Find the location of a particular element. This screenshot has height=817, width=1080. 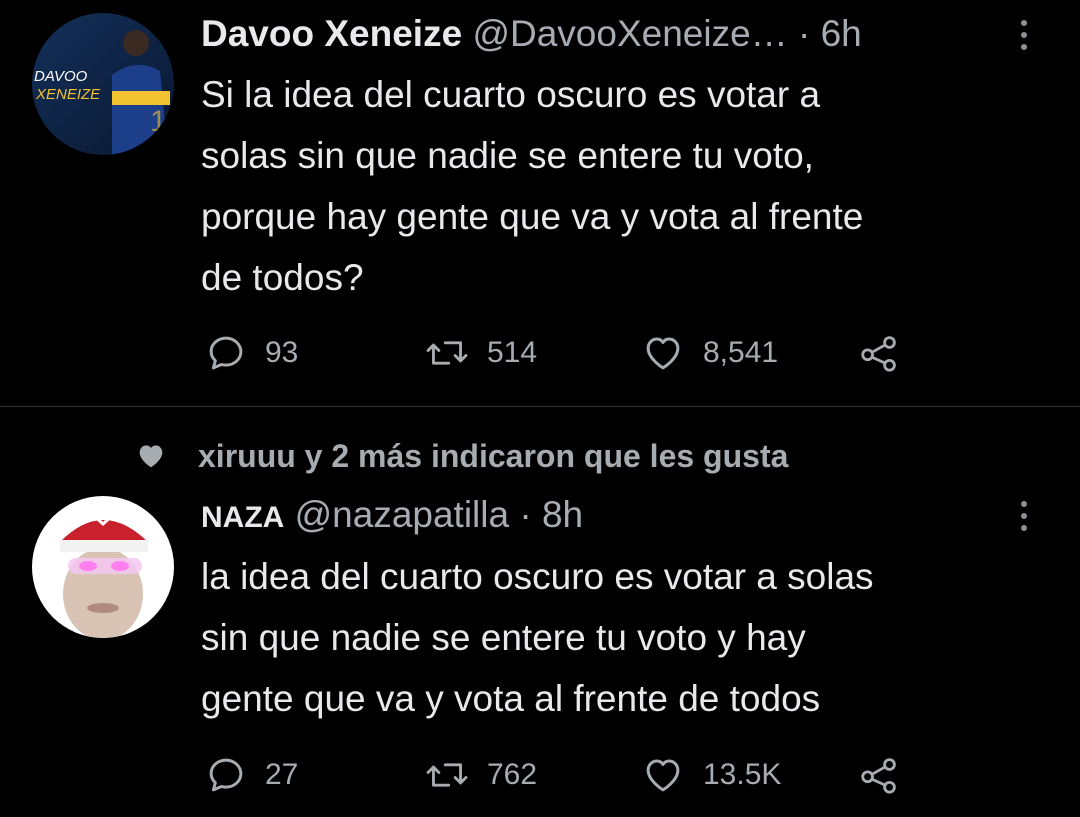

tweet-text-line: sin que nadie se entere tu voto y hay is located at coordinates (503, 637).